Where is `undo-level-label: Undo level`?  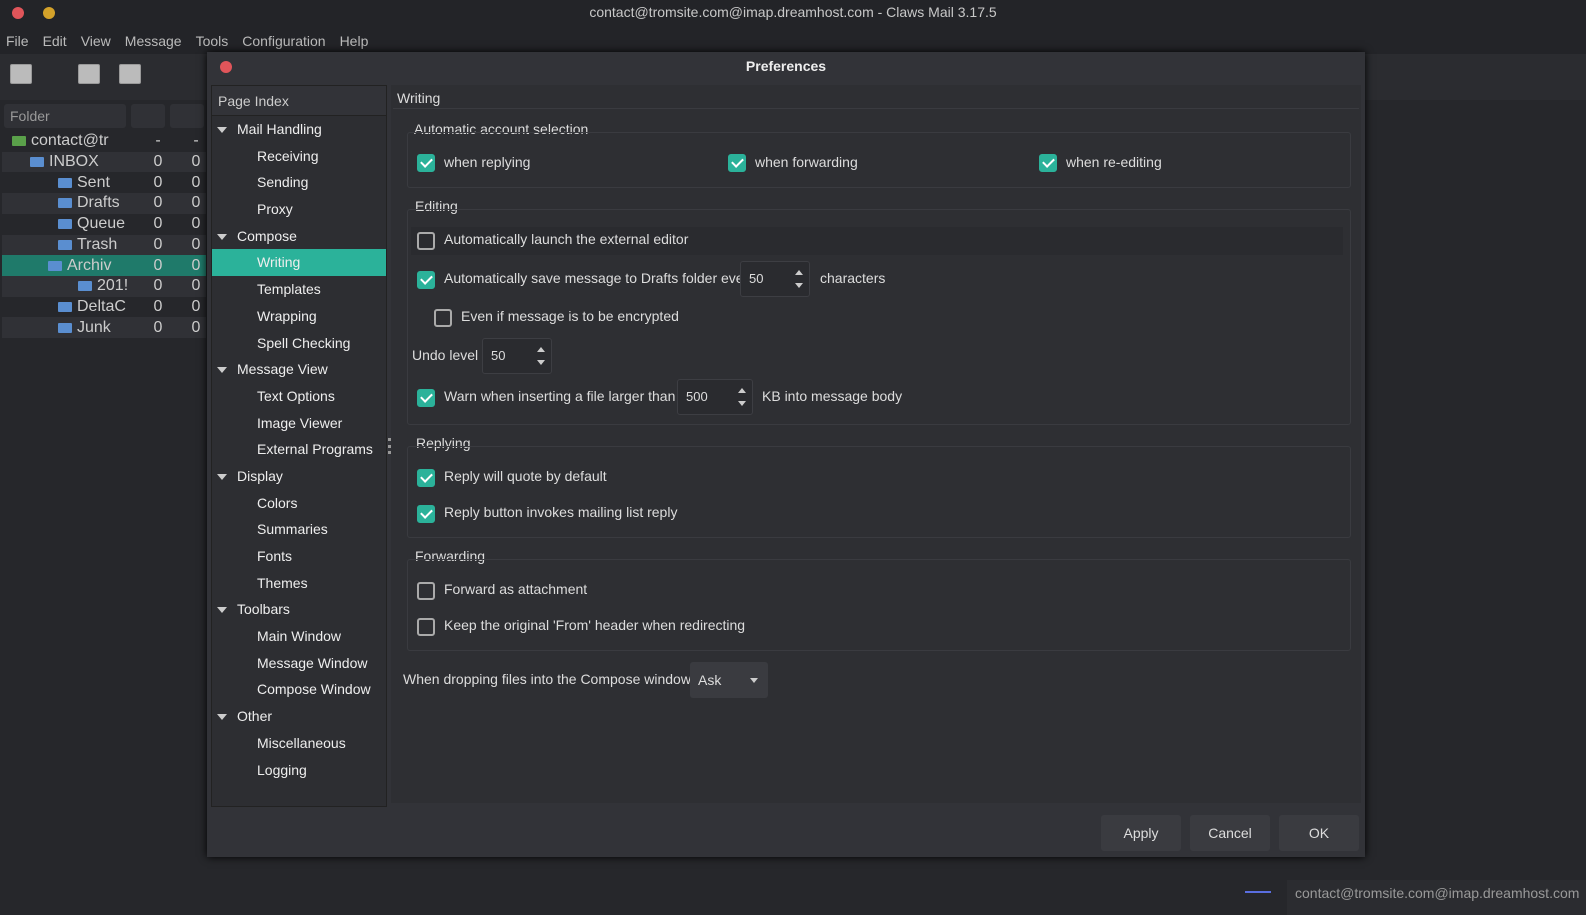
undo-level-label: Undo level is located at coordinates (445, 355).